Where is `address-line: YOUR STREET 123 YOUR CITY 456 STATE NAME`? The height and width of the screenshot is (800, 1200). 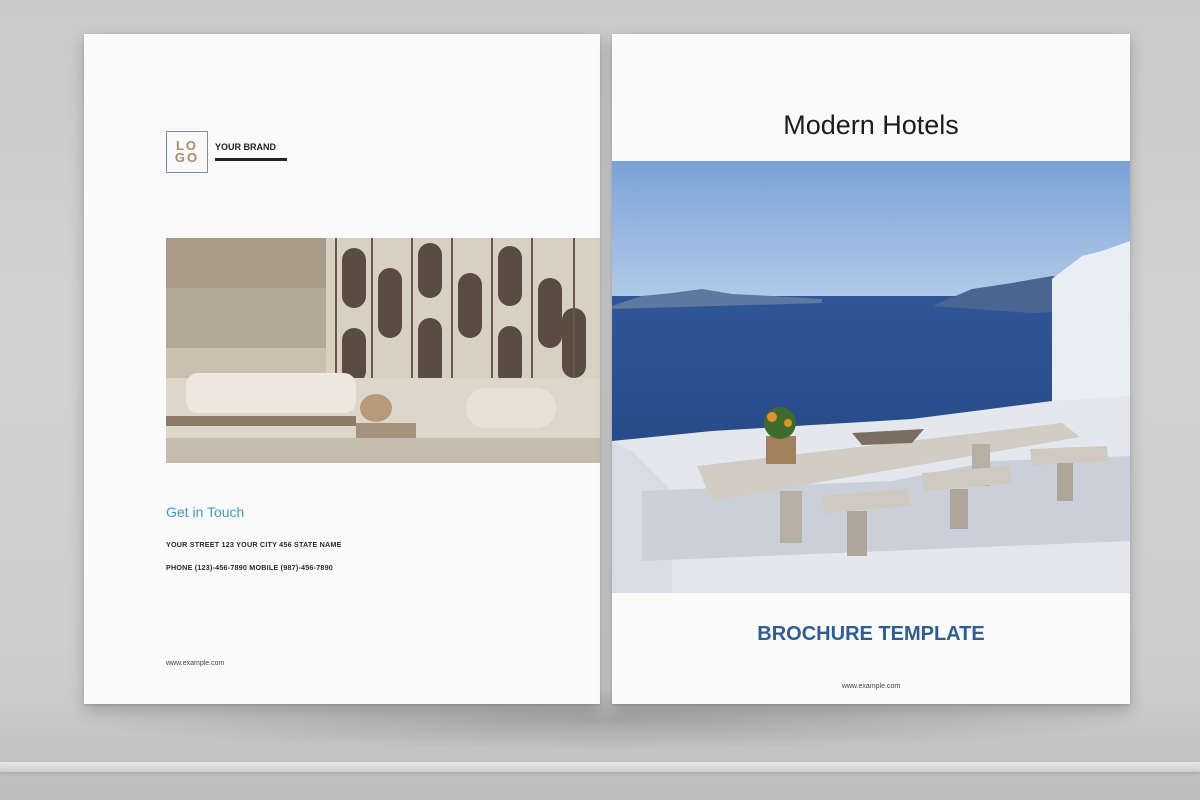 address-line: YOUR STREET 123 YOUR CITY 456 STATE NAME is located at coordinates (254, 544).